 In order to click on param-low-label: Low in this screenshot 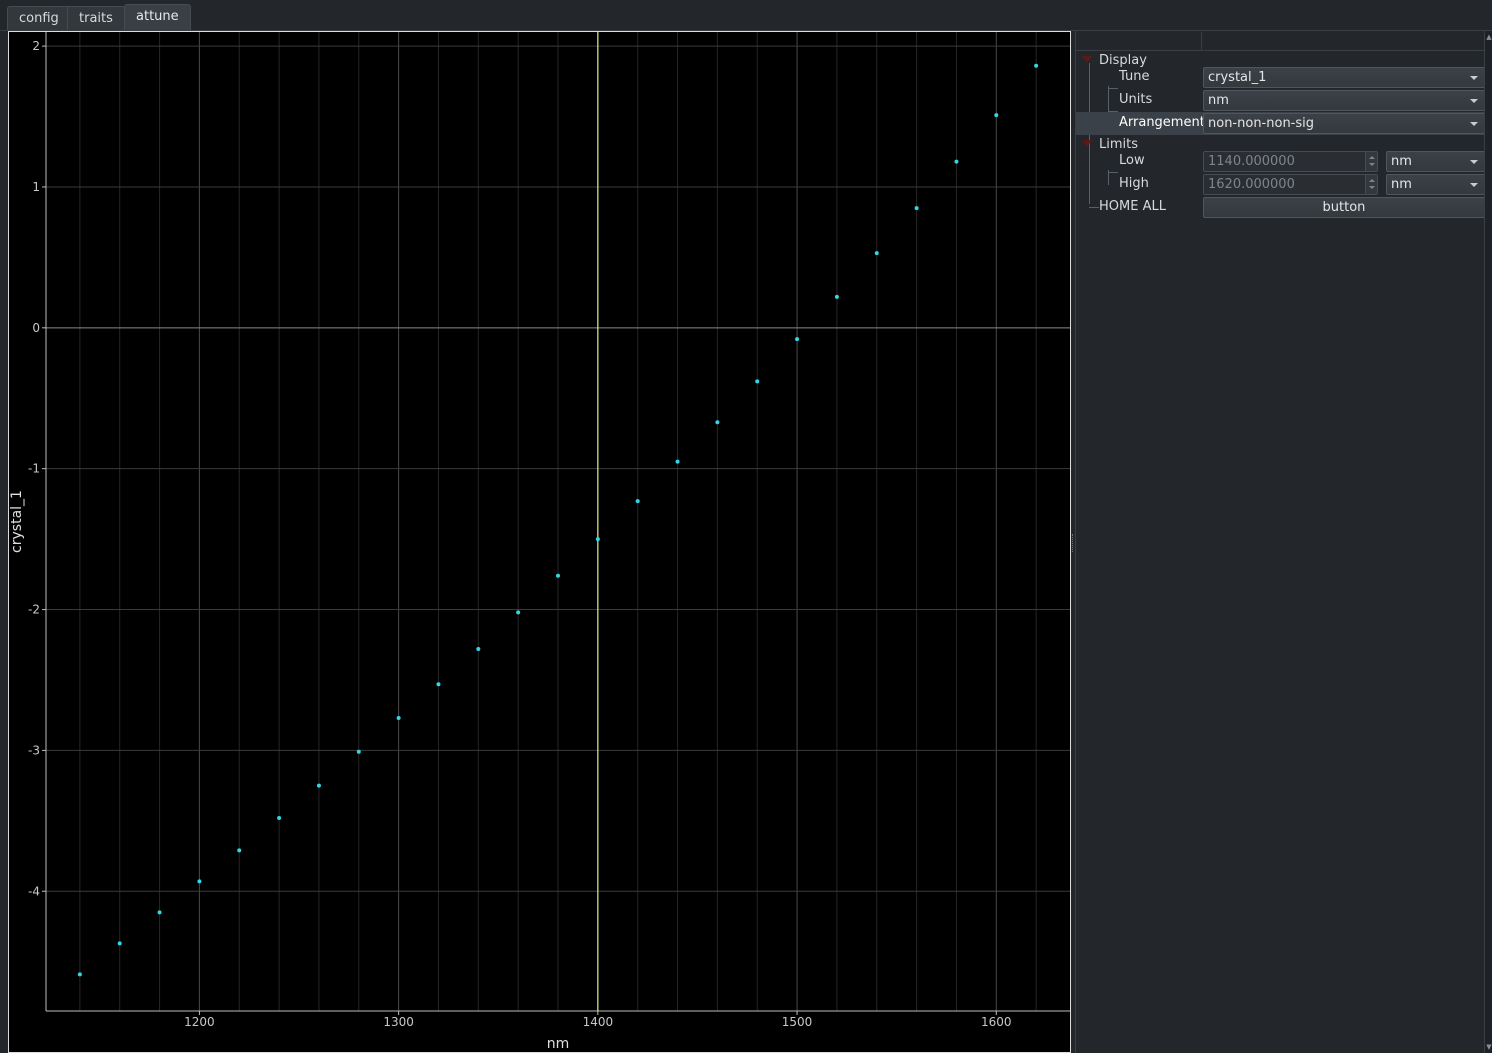, I will do `click(1132, 160)`.